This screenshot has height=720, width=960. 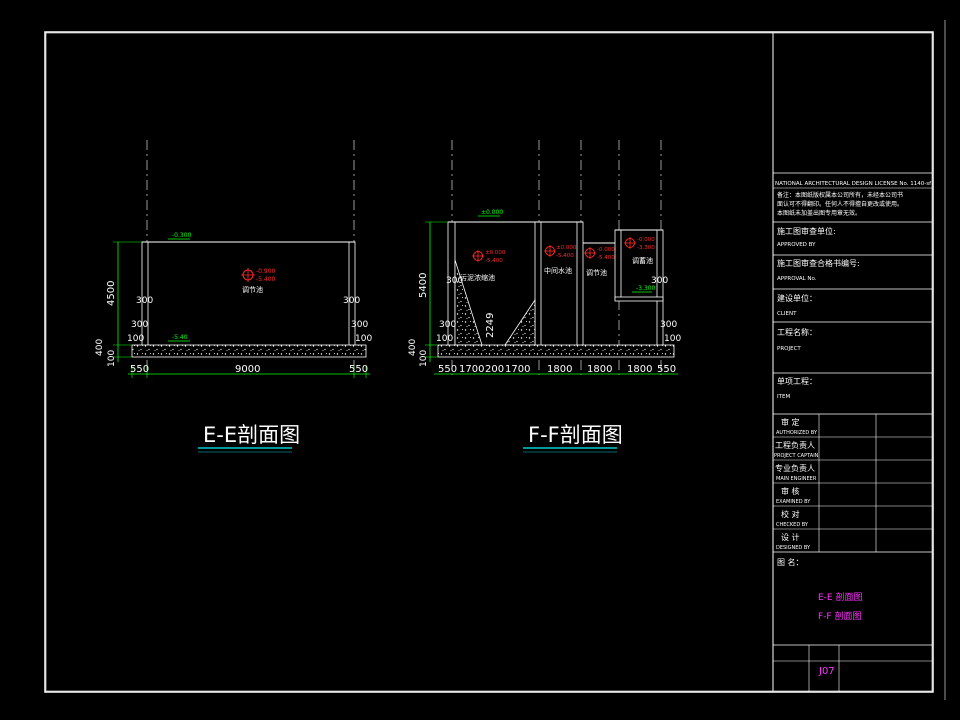 What do you see at coordinates (796, 245) in the screenshot?
I see `approved-en: APPROVED BY` at bounding box center [796, 245].